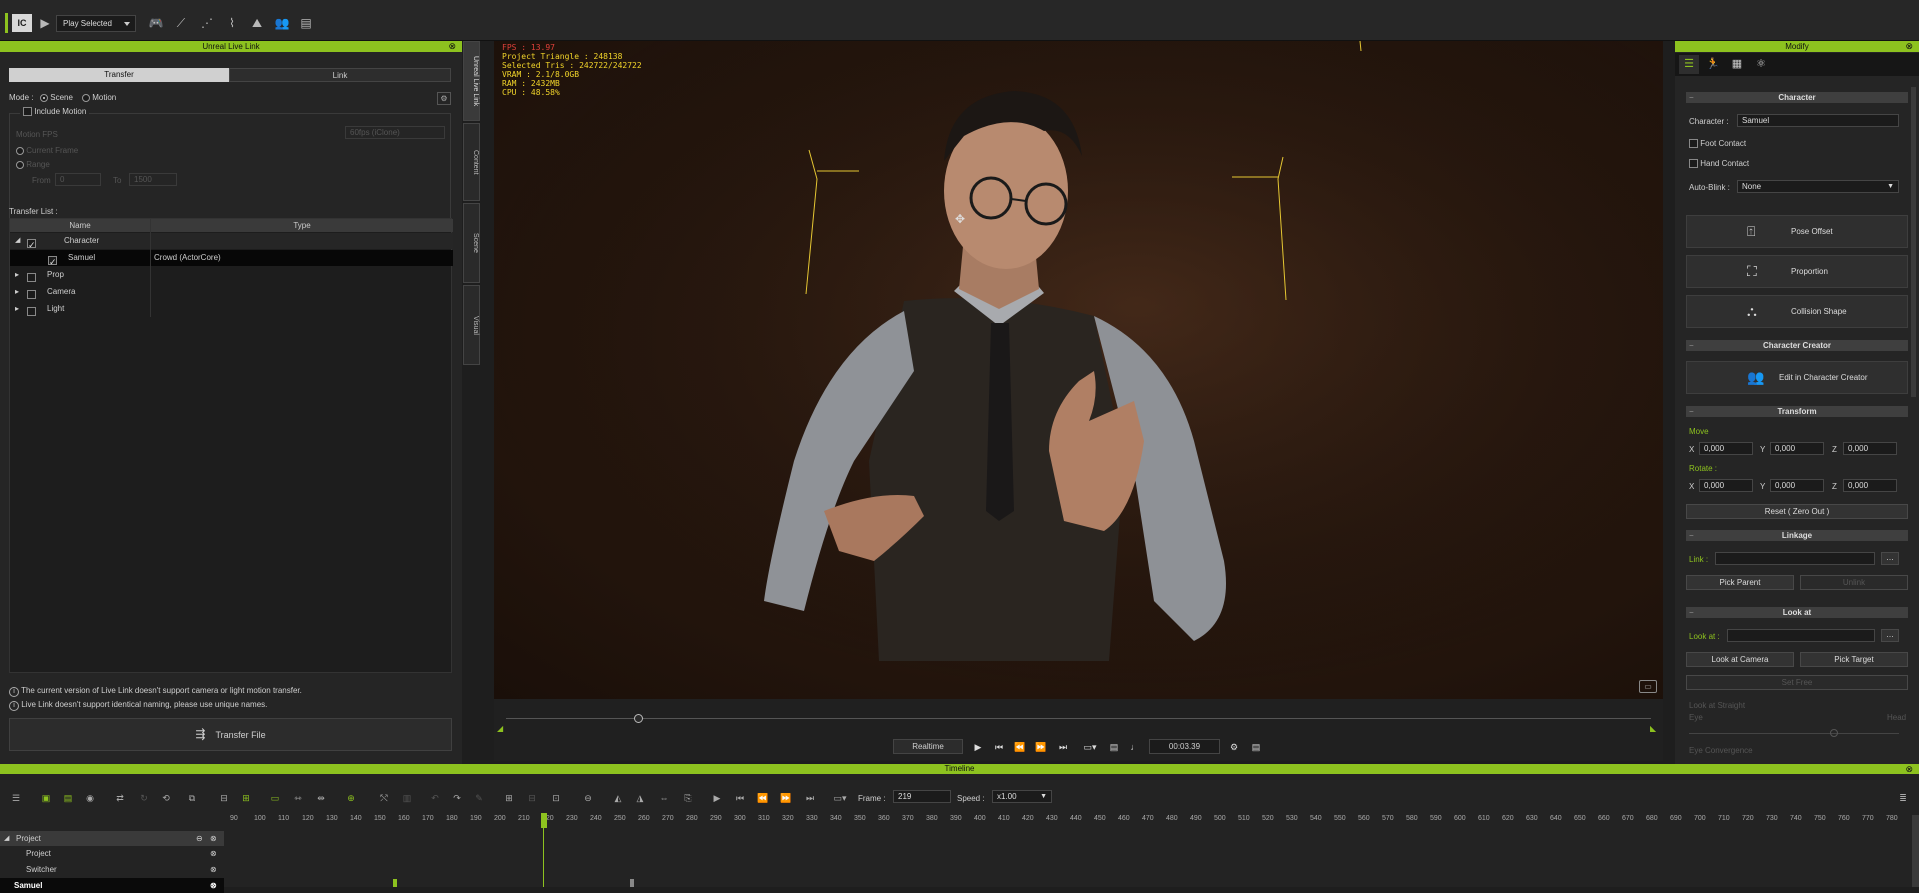  I want to click on redo-icon: ↷, so click(457, 798).